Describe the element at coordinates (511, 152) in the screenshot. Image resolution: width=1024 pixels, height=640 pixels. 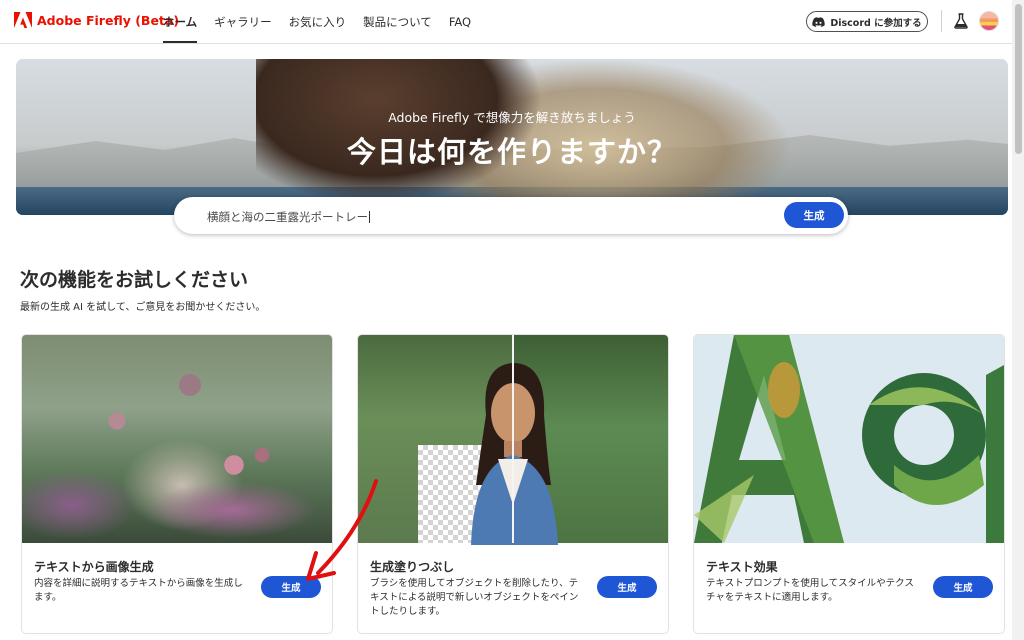
I see `hero-title: 今日は何を作りますか？` at that location.